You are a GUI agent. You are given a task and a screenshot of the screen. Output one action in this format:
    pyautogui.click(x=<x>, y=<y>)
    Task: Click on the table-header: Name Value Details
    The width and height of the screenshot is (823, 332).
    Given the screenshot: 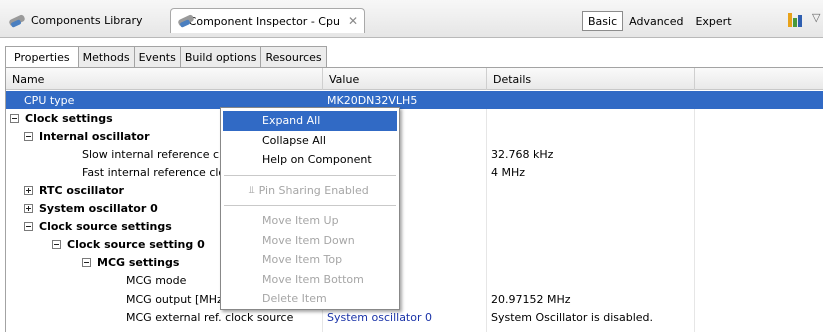 What is the action you would take?
    pyautogui.click(x=414, y=79)
    